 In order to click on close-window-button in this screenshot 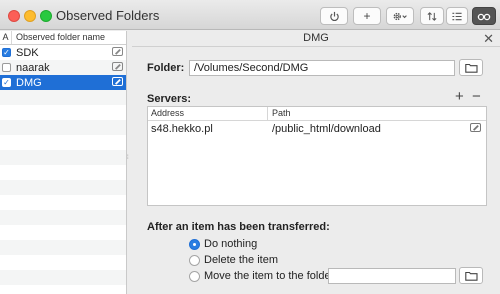, I will do `click(14, 16)`.